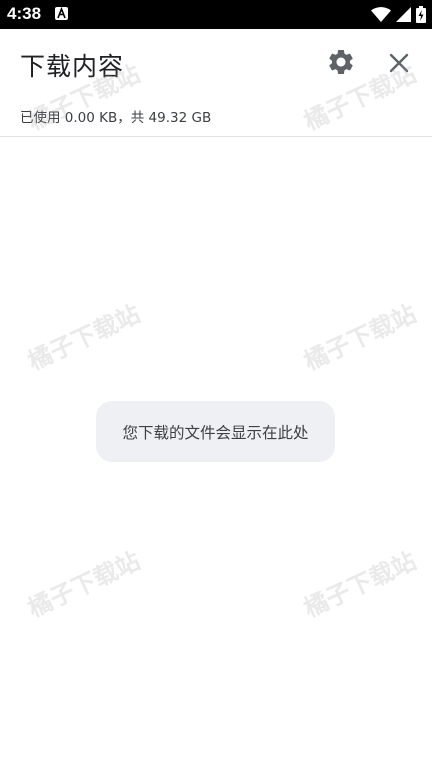 The image size is (432, 768). I want to click on status-time: 4:38, so click(24, 13).